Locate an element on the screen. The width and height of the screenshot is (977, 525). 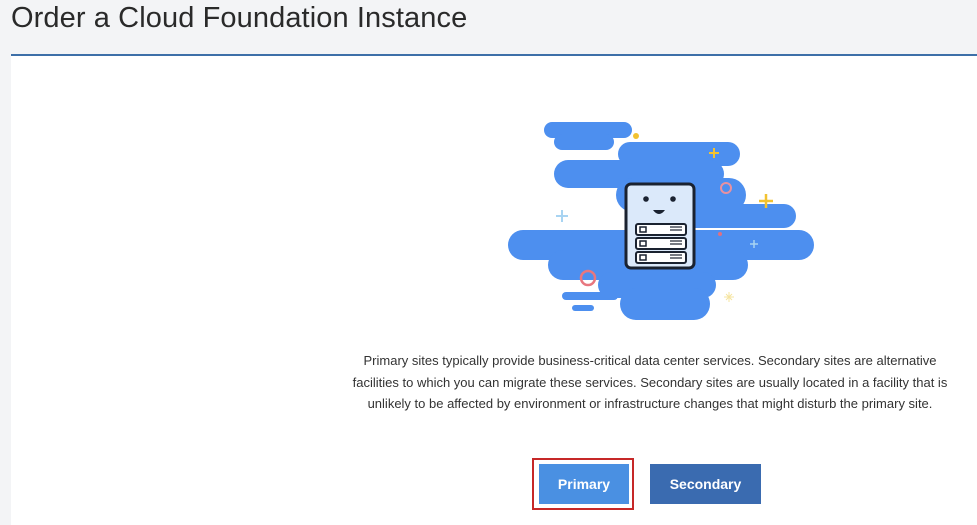
secondary-button: Secondary is located at coordinates (705, 484).